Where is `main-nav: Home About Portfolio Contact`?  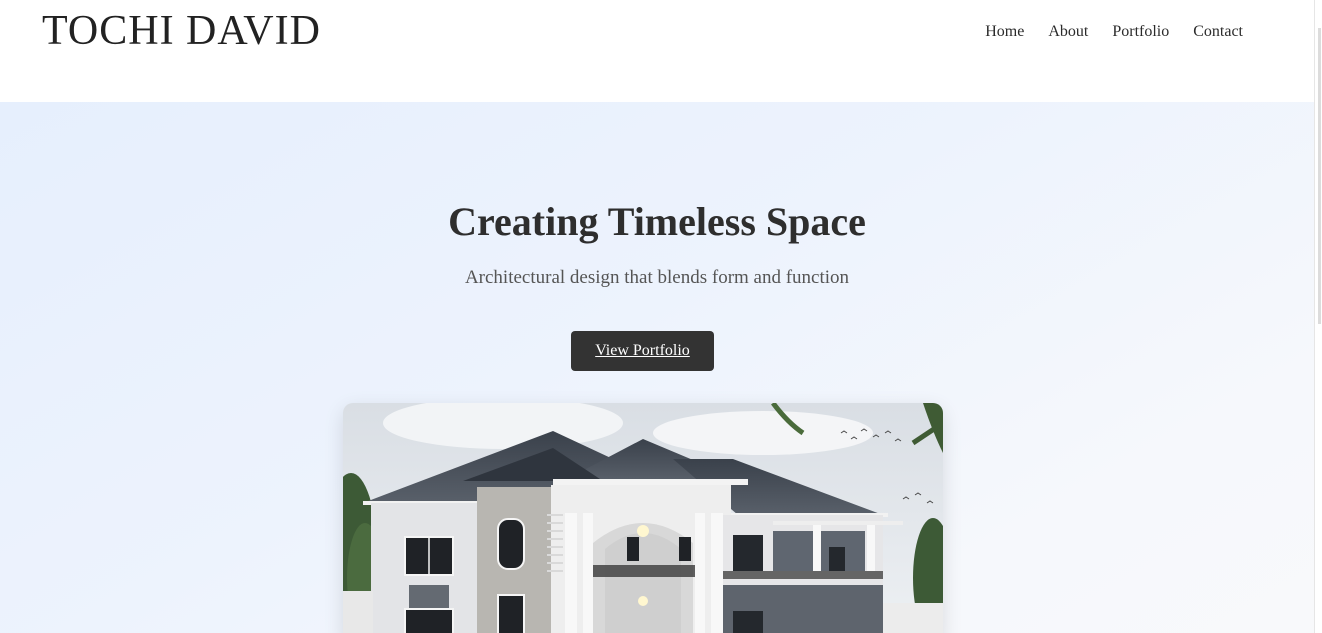 main-nav: Home About Portfolio Contact is located at coordinates (1102, 32).